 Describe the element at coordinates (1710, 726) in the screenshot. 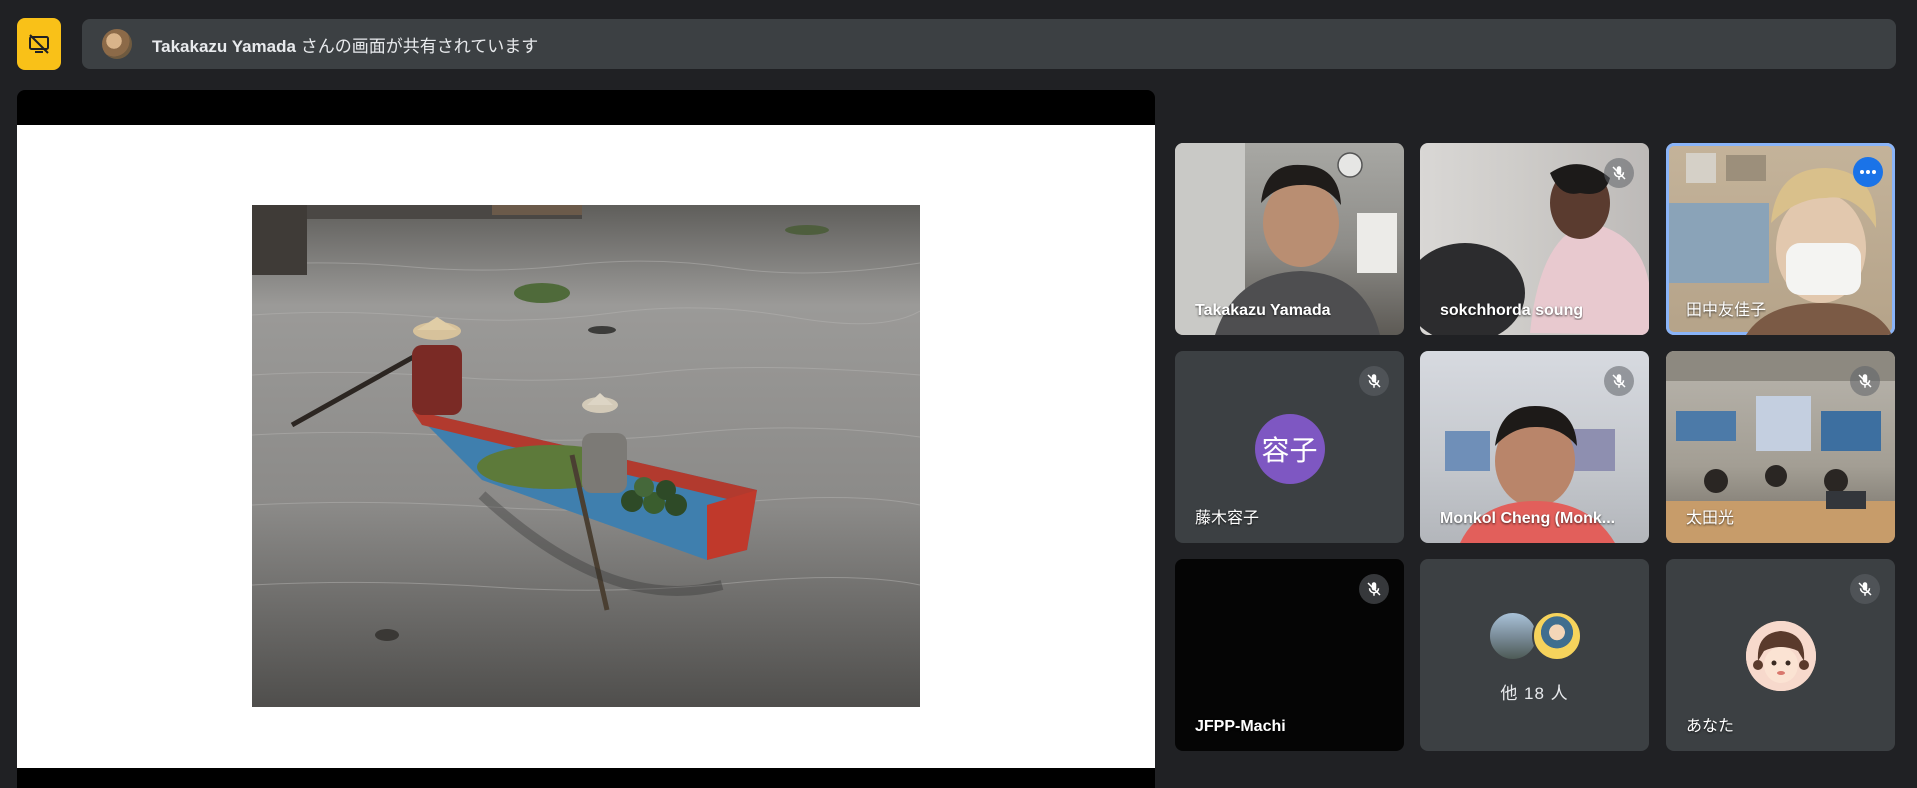

I see `participant-name: あなた` at that location.